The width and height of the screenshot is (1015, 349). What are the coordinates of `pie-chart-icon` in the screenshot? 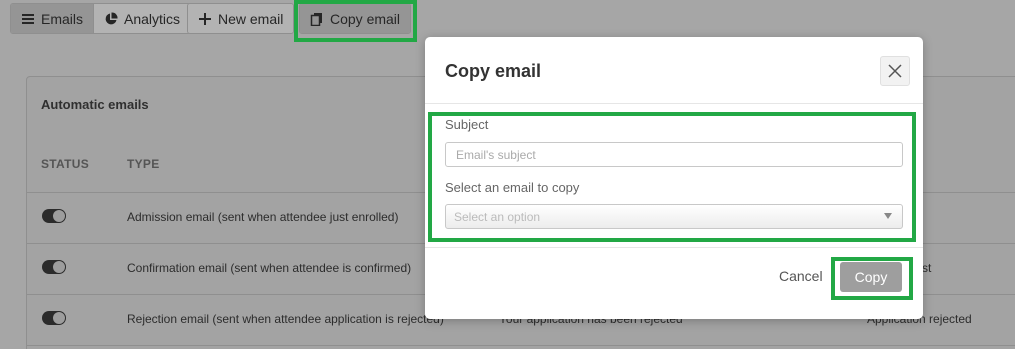 It's located at (111, 18).